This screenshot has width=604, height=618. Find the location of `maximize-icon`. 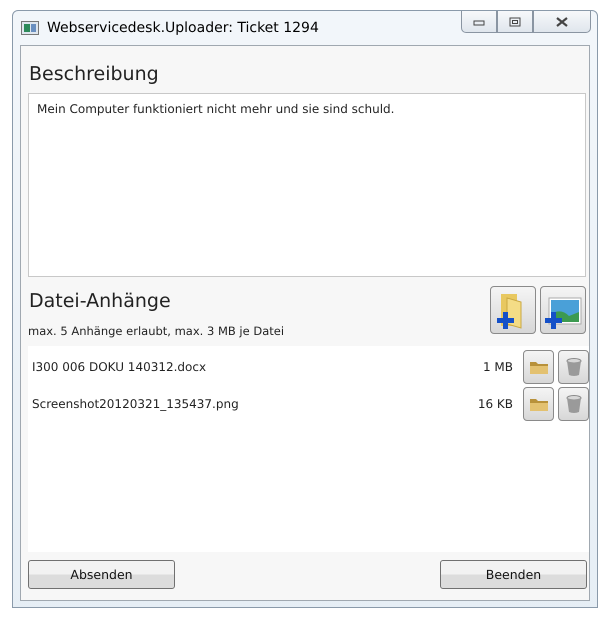

maximize-icon is located at coordinates (515, 21).